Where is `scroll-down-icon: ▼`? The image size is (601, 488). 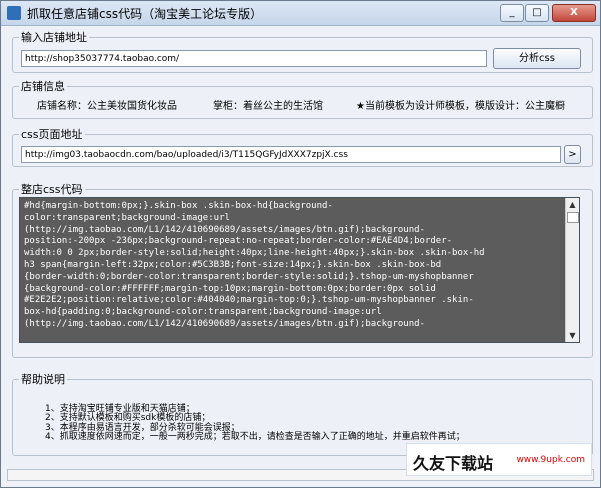
scroll-down-icon: ▼ is located at coordinates (572, 335).